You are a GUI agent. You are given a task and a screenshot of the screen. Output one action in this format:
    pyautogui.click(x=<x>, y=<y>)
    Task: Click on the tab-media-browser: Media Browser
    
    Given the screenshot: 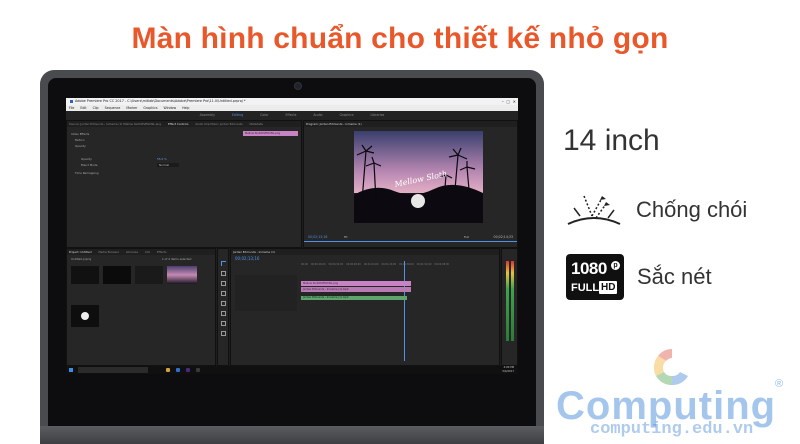 What is the action you would take?
    pyautogui.click(x=108, y=252)
    